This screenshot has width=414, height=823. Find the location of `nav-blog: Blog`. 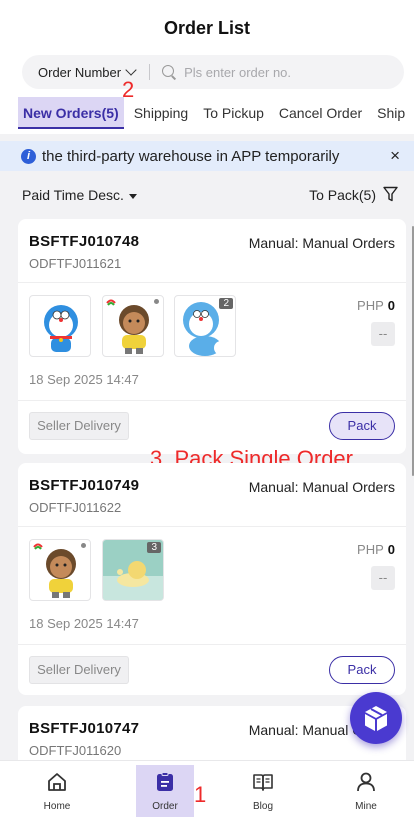

nav-blog: Blog is located at coordinates (263, 791).